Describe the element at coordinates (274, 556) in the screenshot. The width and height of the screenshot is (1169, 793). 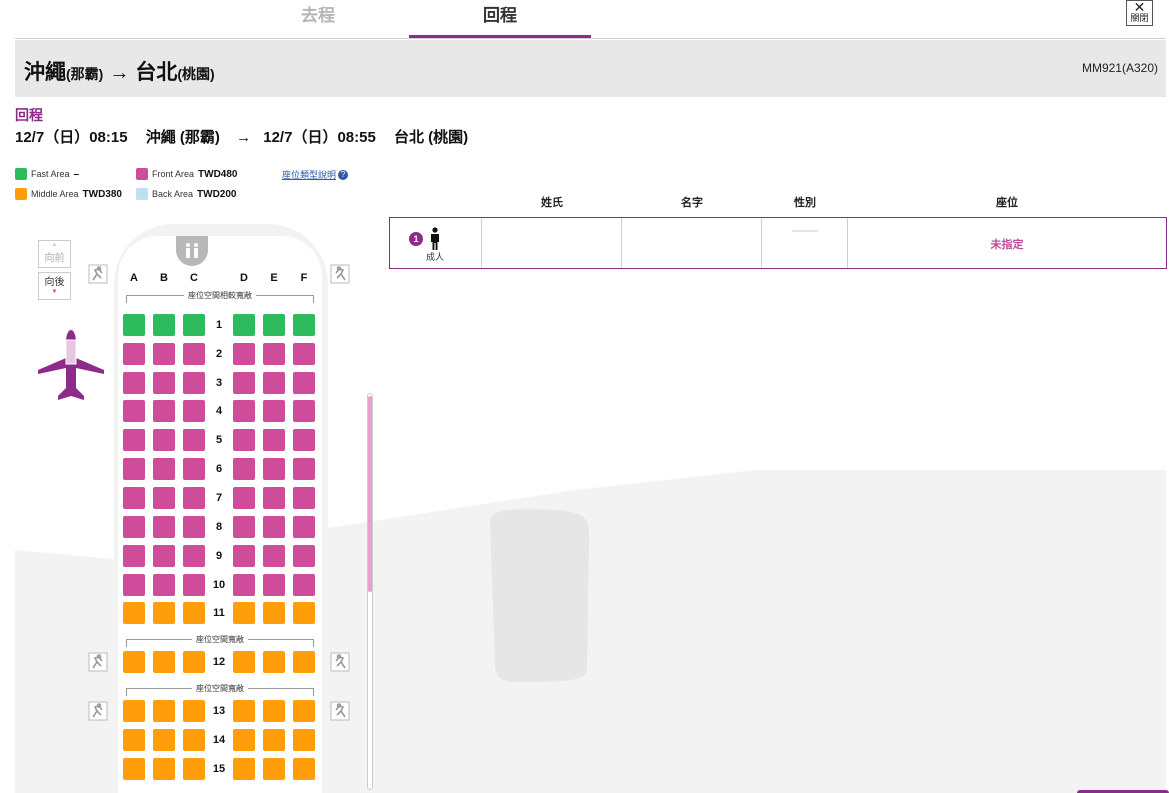
I see `seat-9e` at that location.